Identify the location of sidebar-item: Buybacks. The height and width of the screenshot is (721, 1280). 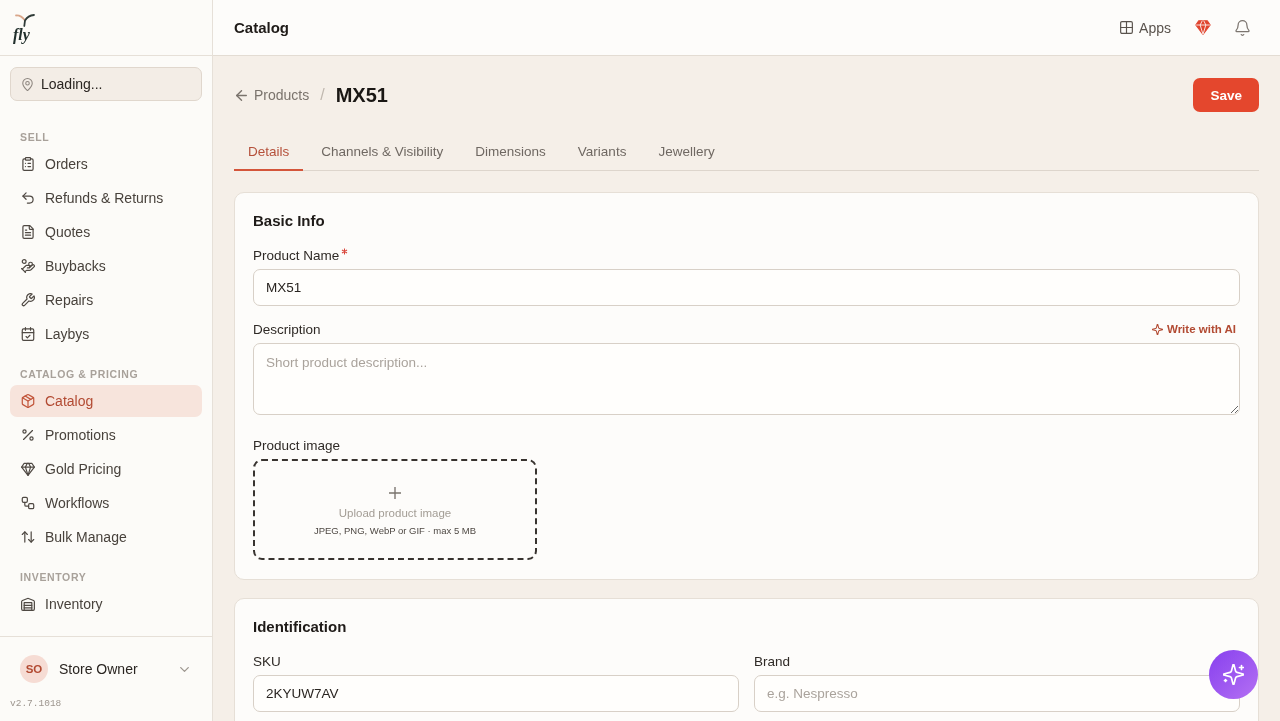
(106, 266).